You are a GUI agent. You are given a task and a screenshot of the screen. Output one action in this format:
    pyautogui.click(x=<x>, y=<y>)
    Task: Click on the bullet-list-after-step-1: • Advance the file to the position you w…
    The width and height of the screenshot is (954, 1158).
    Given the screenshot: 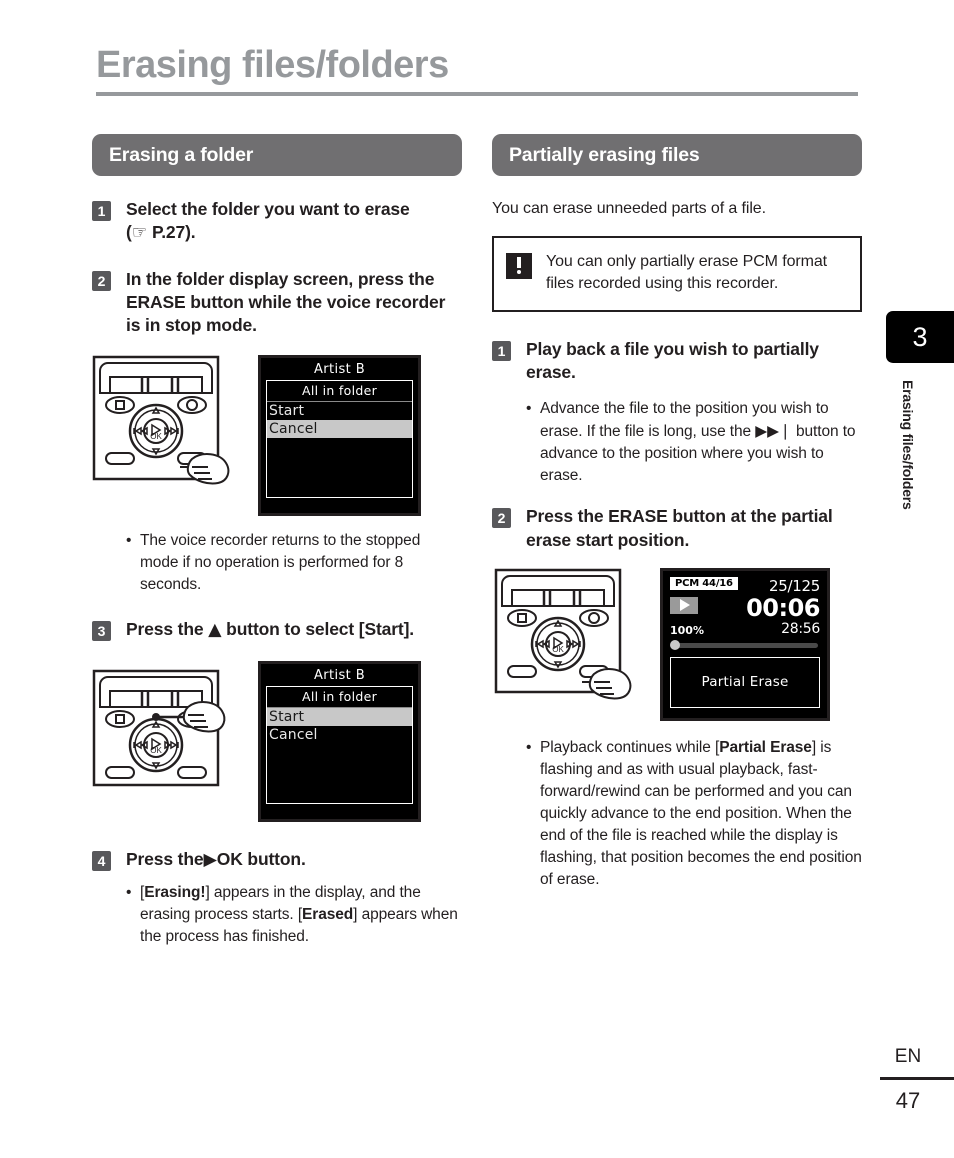 What is the action you would take?
    pyautogui.click(x=677, y=442)
    